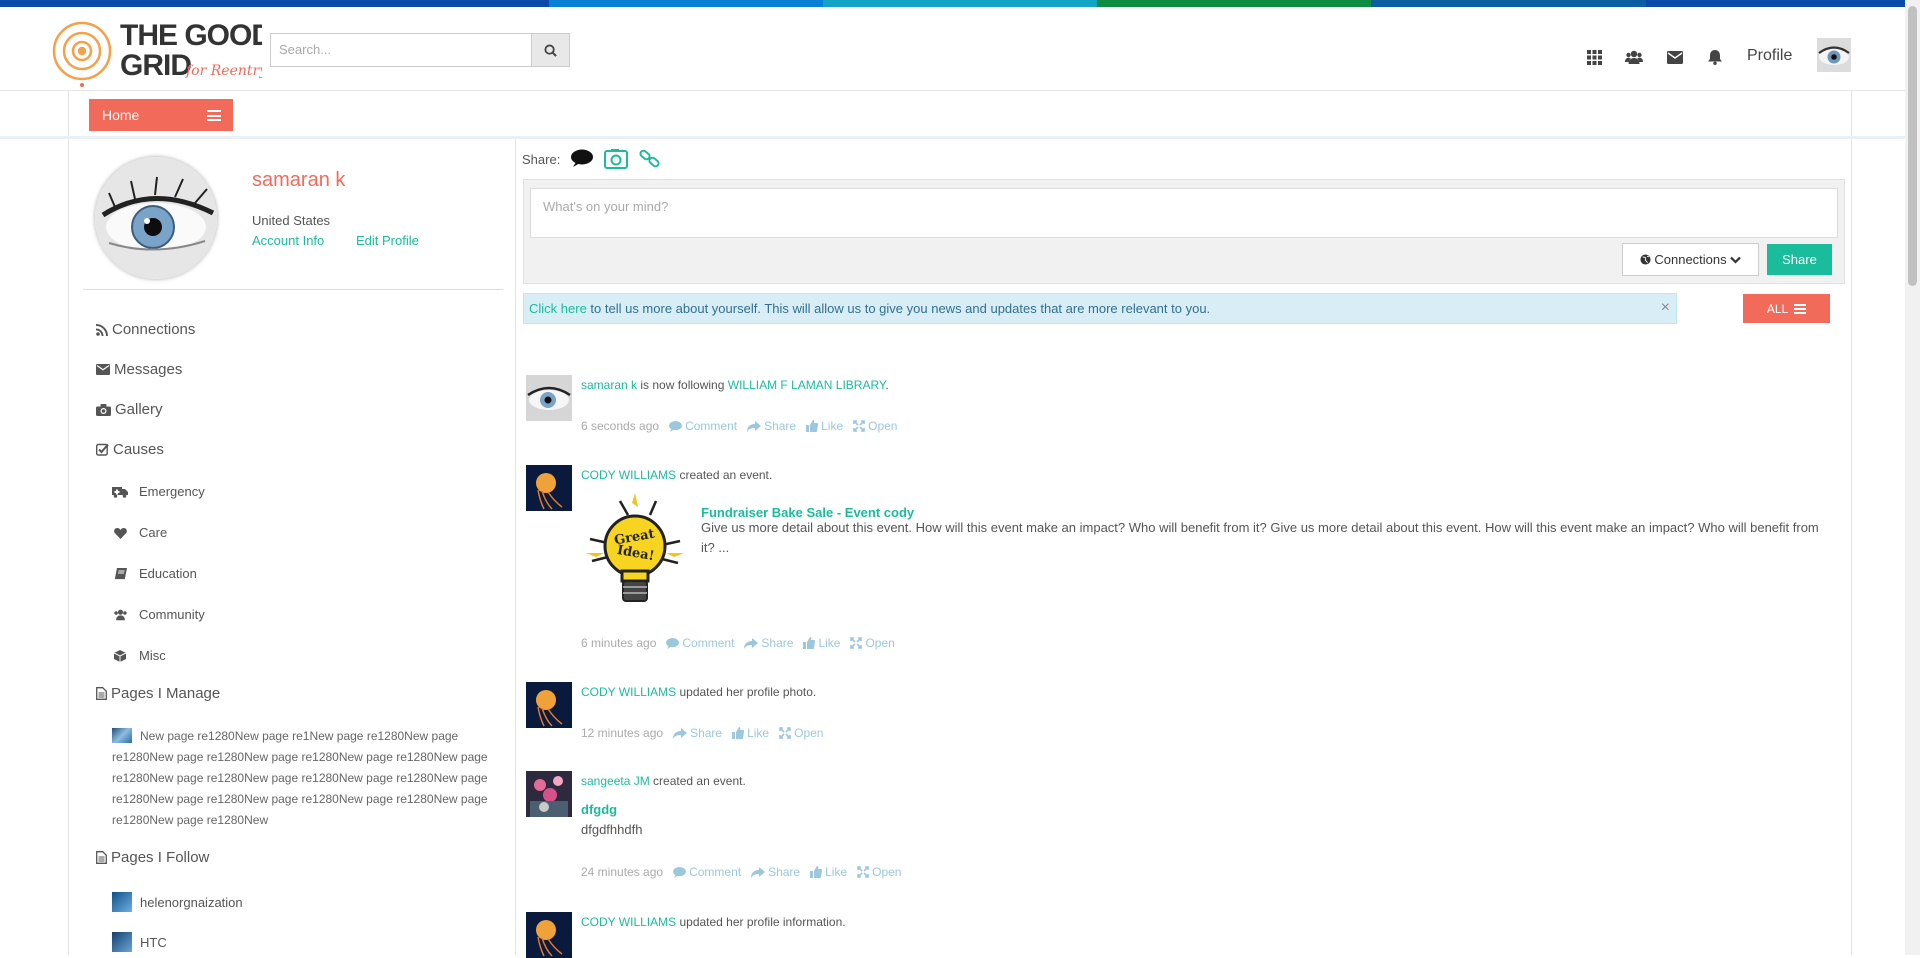 The image size is (1920, 958). I want to click on header-avatar, so click(1834, 55).